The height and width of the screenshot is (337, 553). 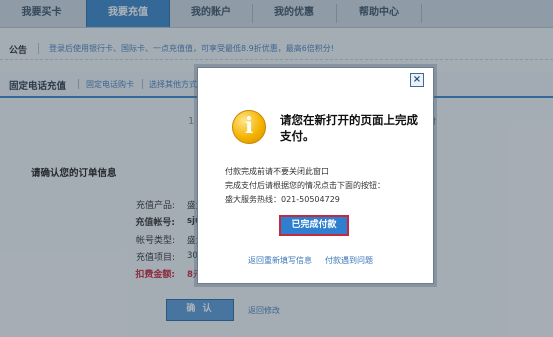 What do you see at coordinates (349, 260) in the screenshot?
I see `payment-problem-link: 付款遇到问题` at bounding box center [349, 260].